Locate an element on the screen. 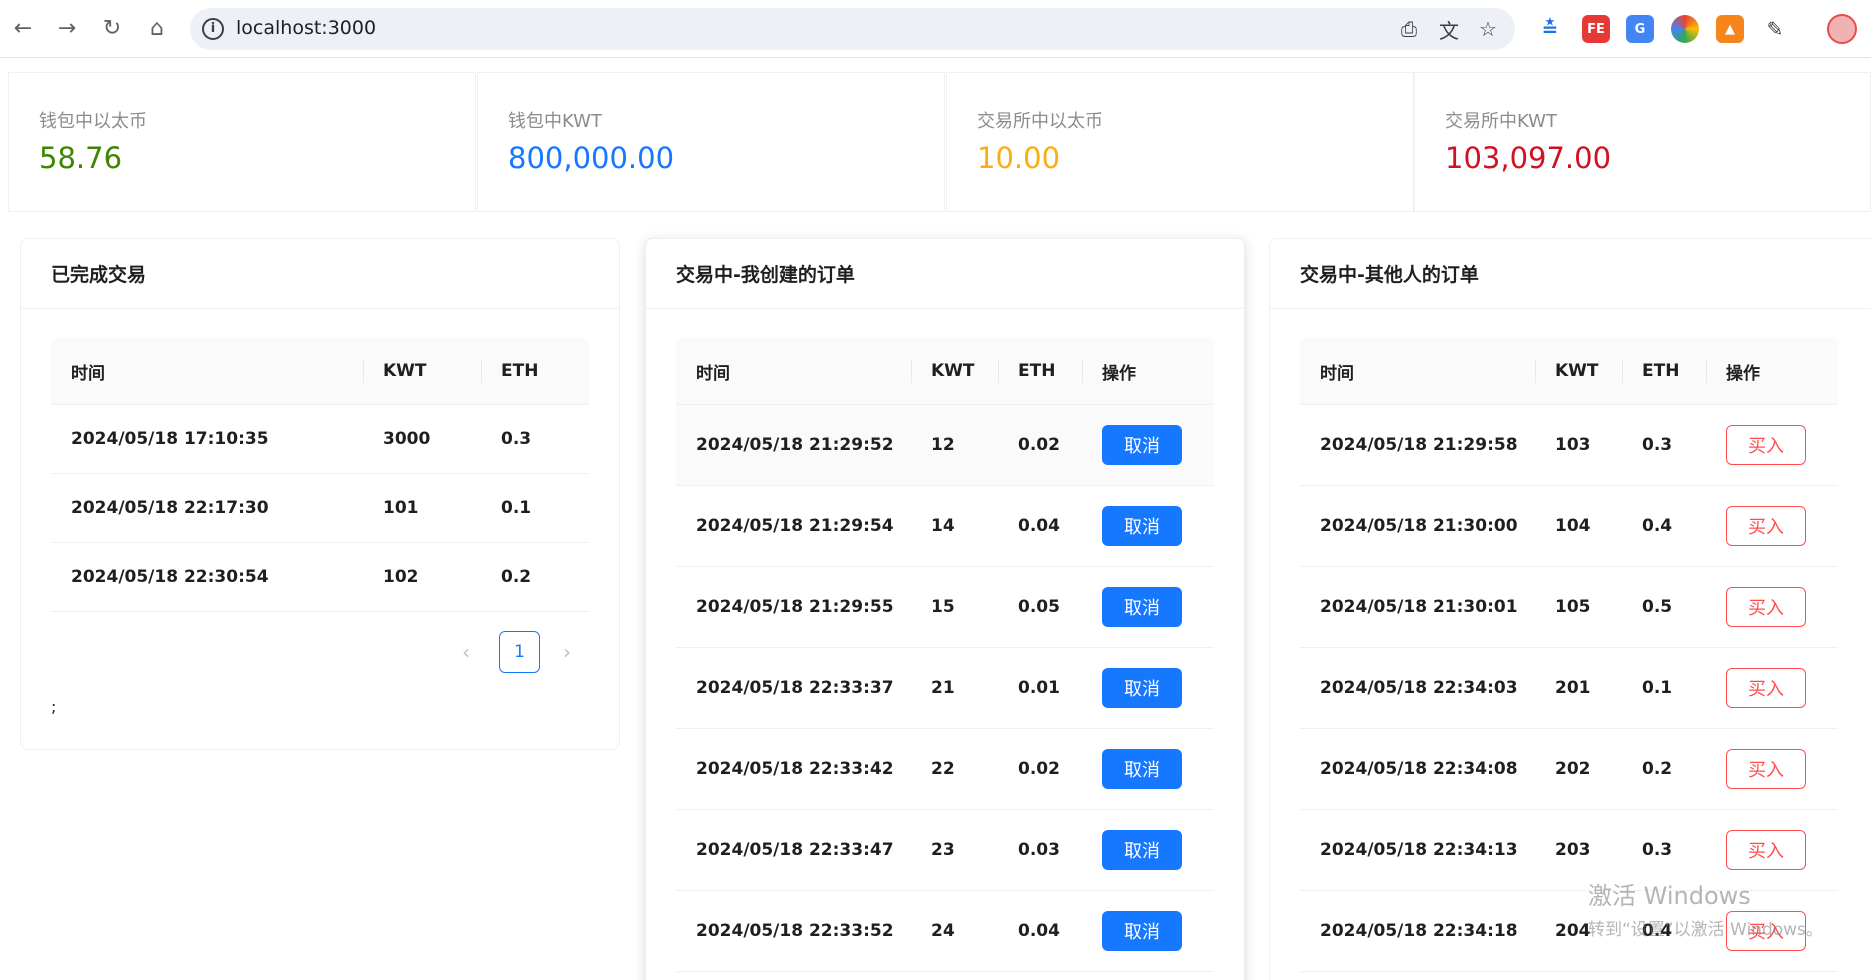 The image size is (1871, 980). reload-icon: ↻ is located at coordinates (112, 29).